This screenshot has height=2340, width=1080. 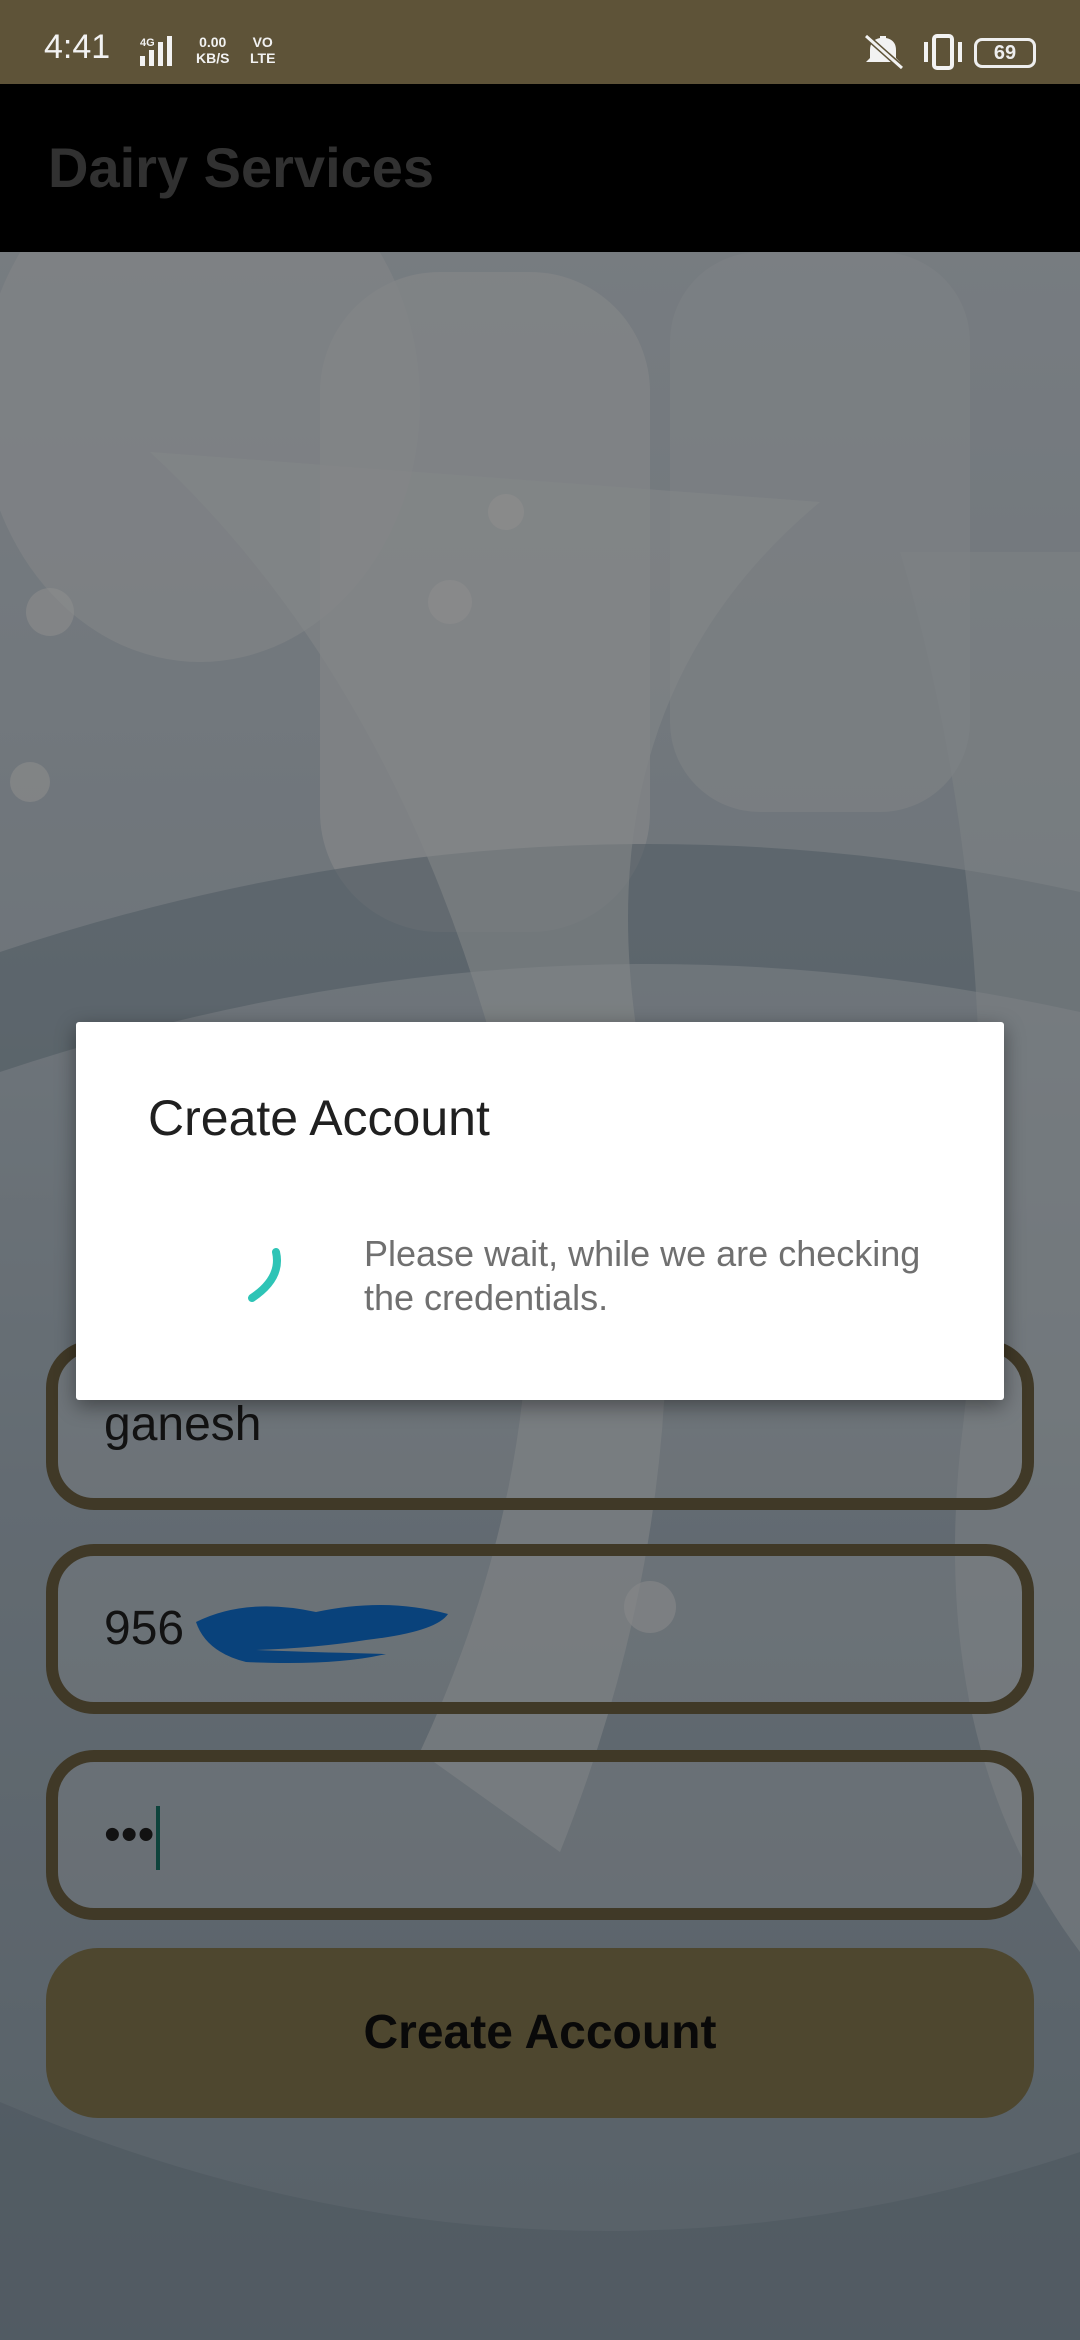 I want to click on network-type-label: 4G, so click(x=147, y=43).